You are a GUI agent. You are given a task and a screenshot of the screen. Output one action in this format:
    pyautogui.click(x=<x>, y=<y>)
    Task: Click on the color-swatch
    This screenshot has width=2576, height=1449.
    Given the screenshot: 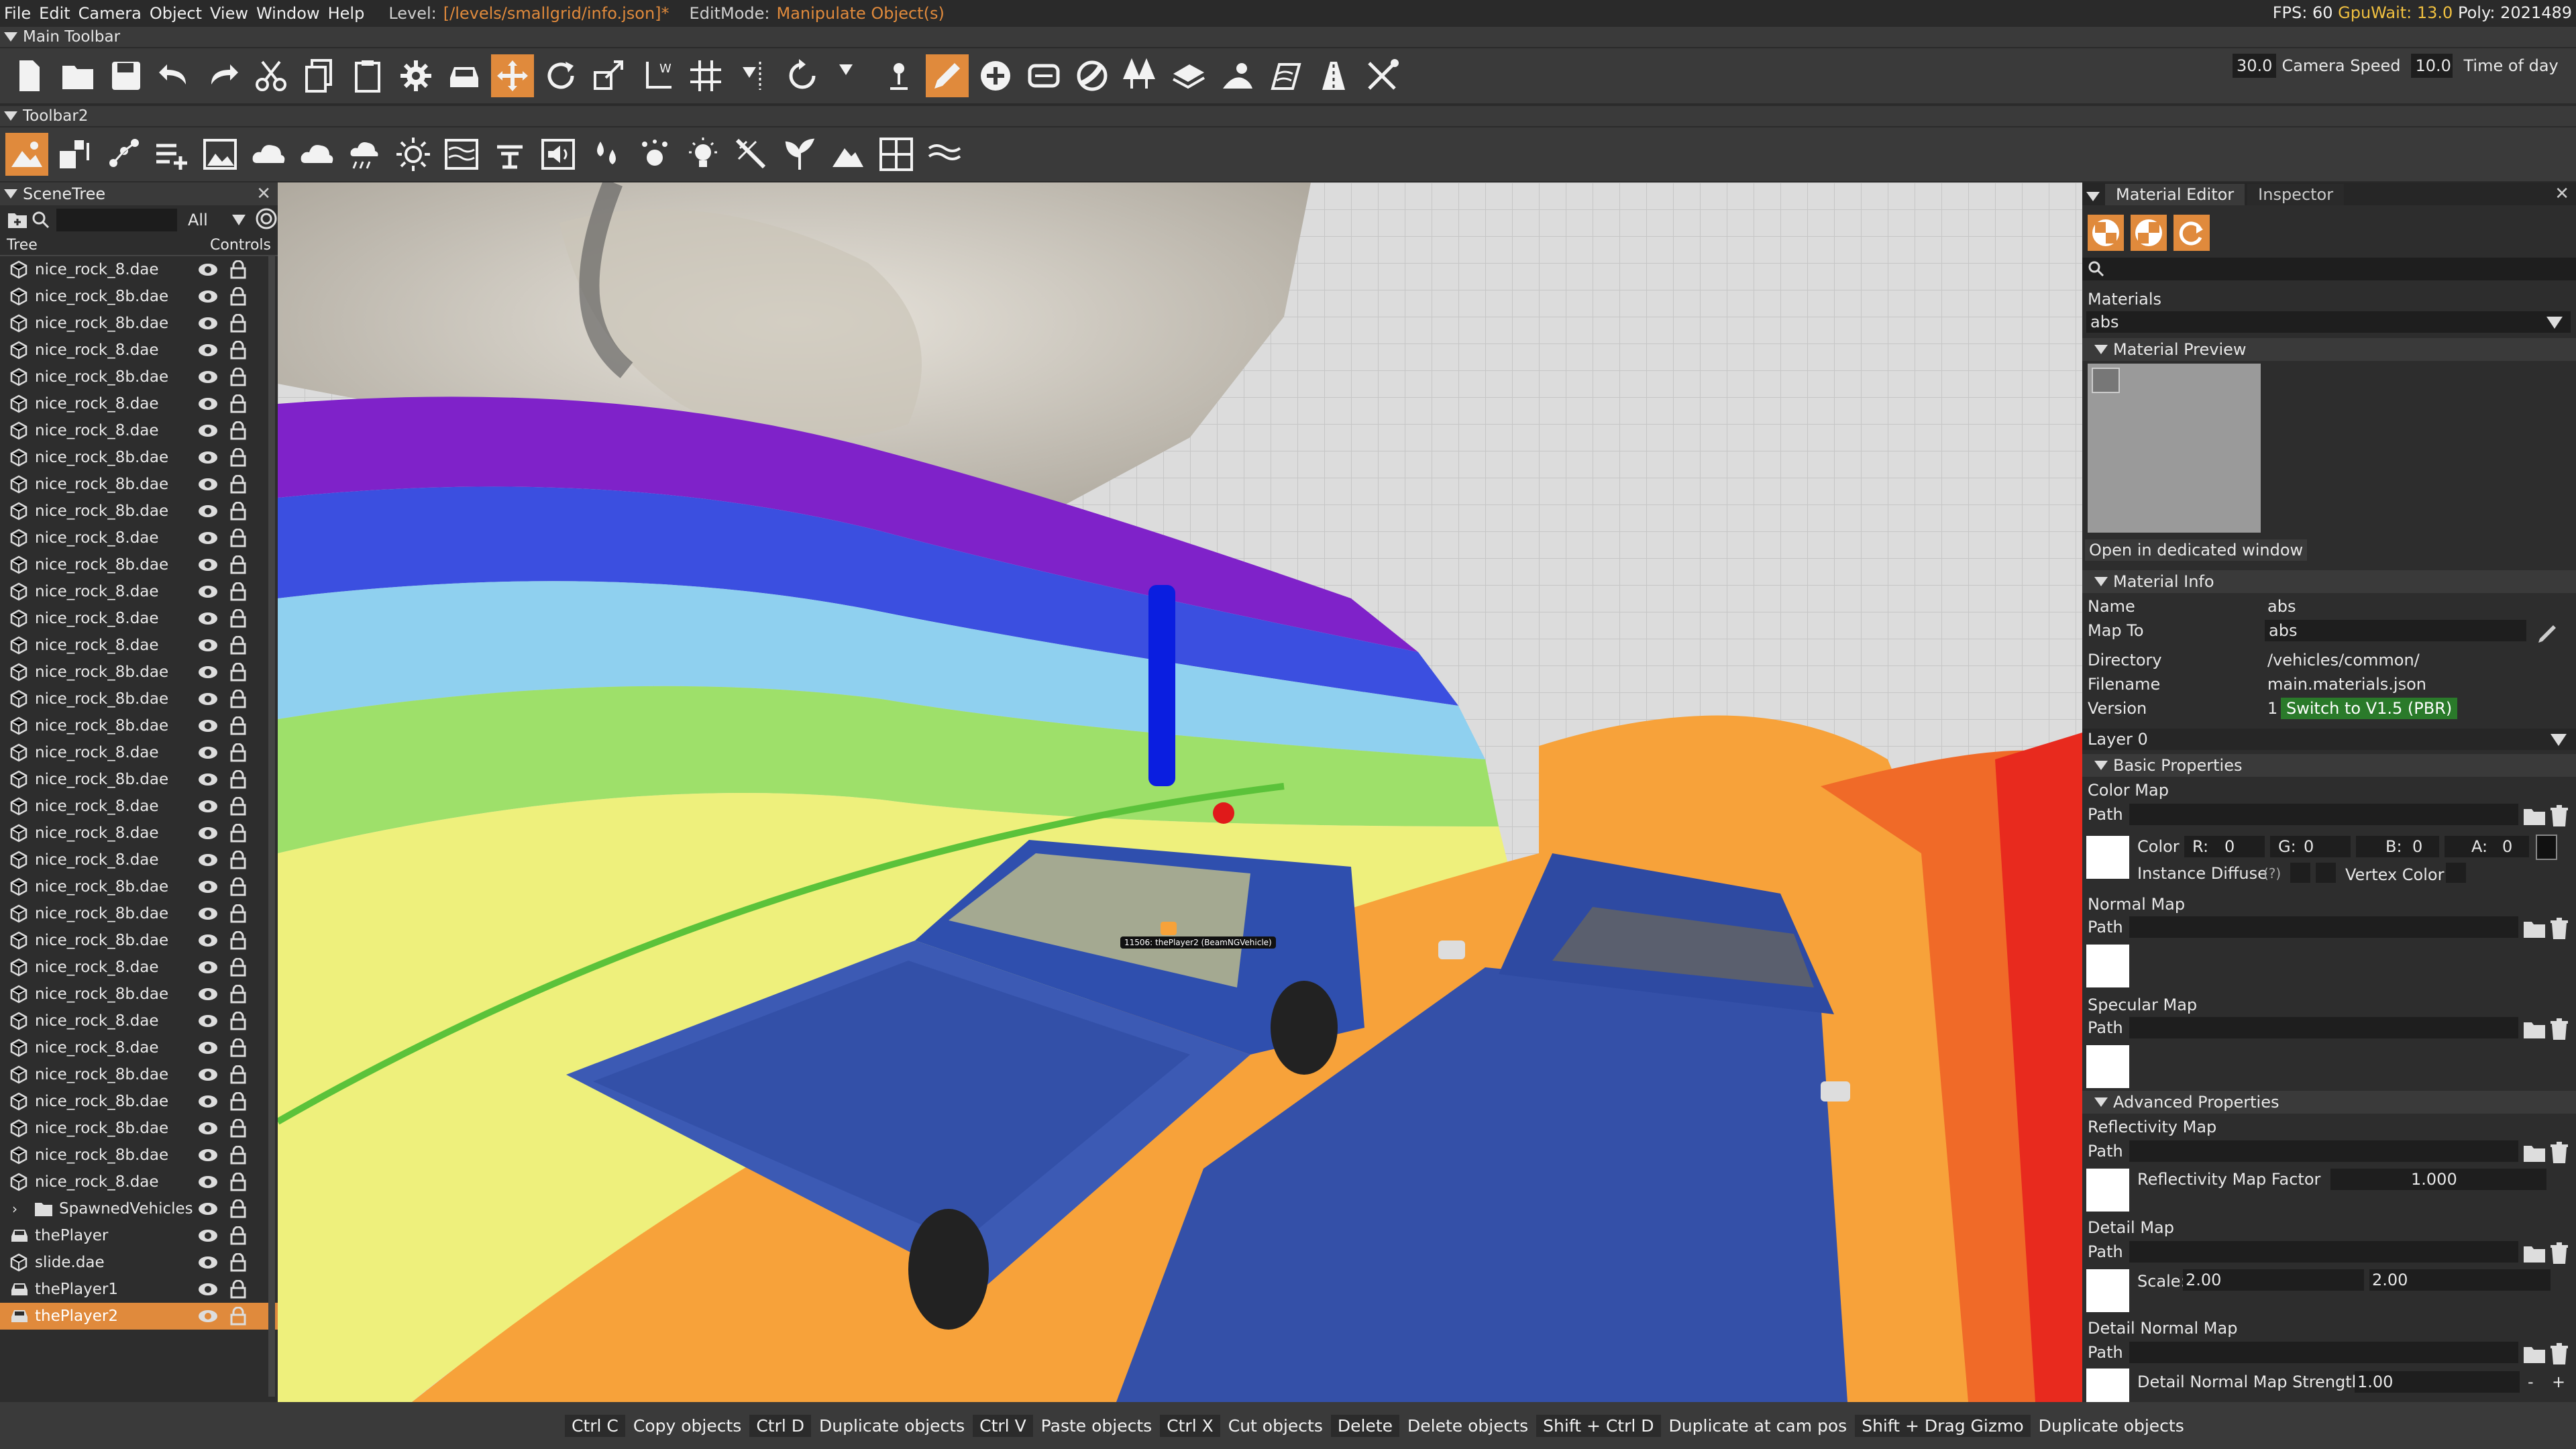 What is the action you would take?
    pyautogui.click(x=2546, y=847)
    